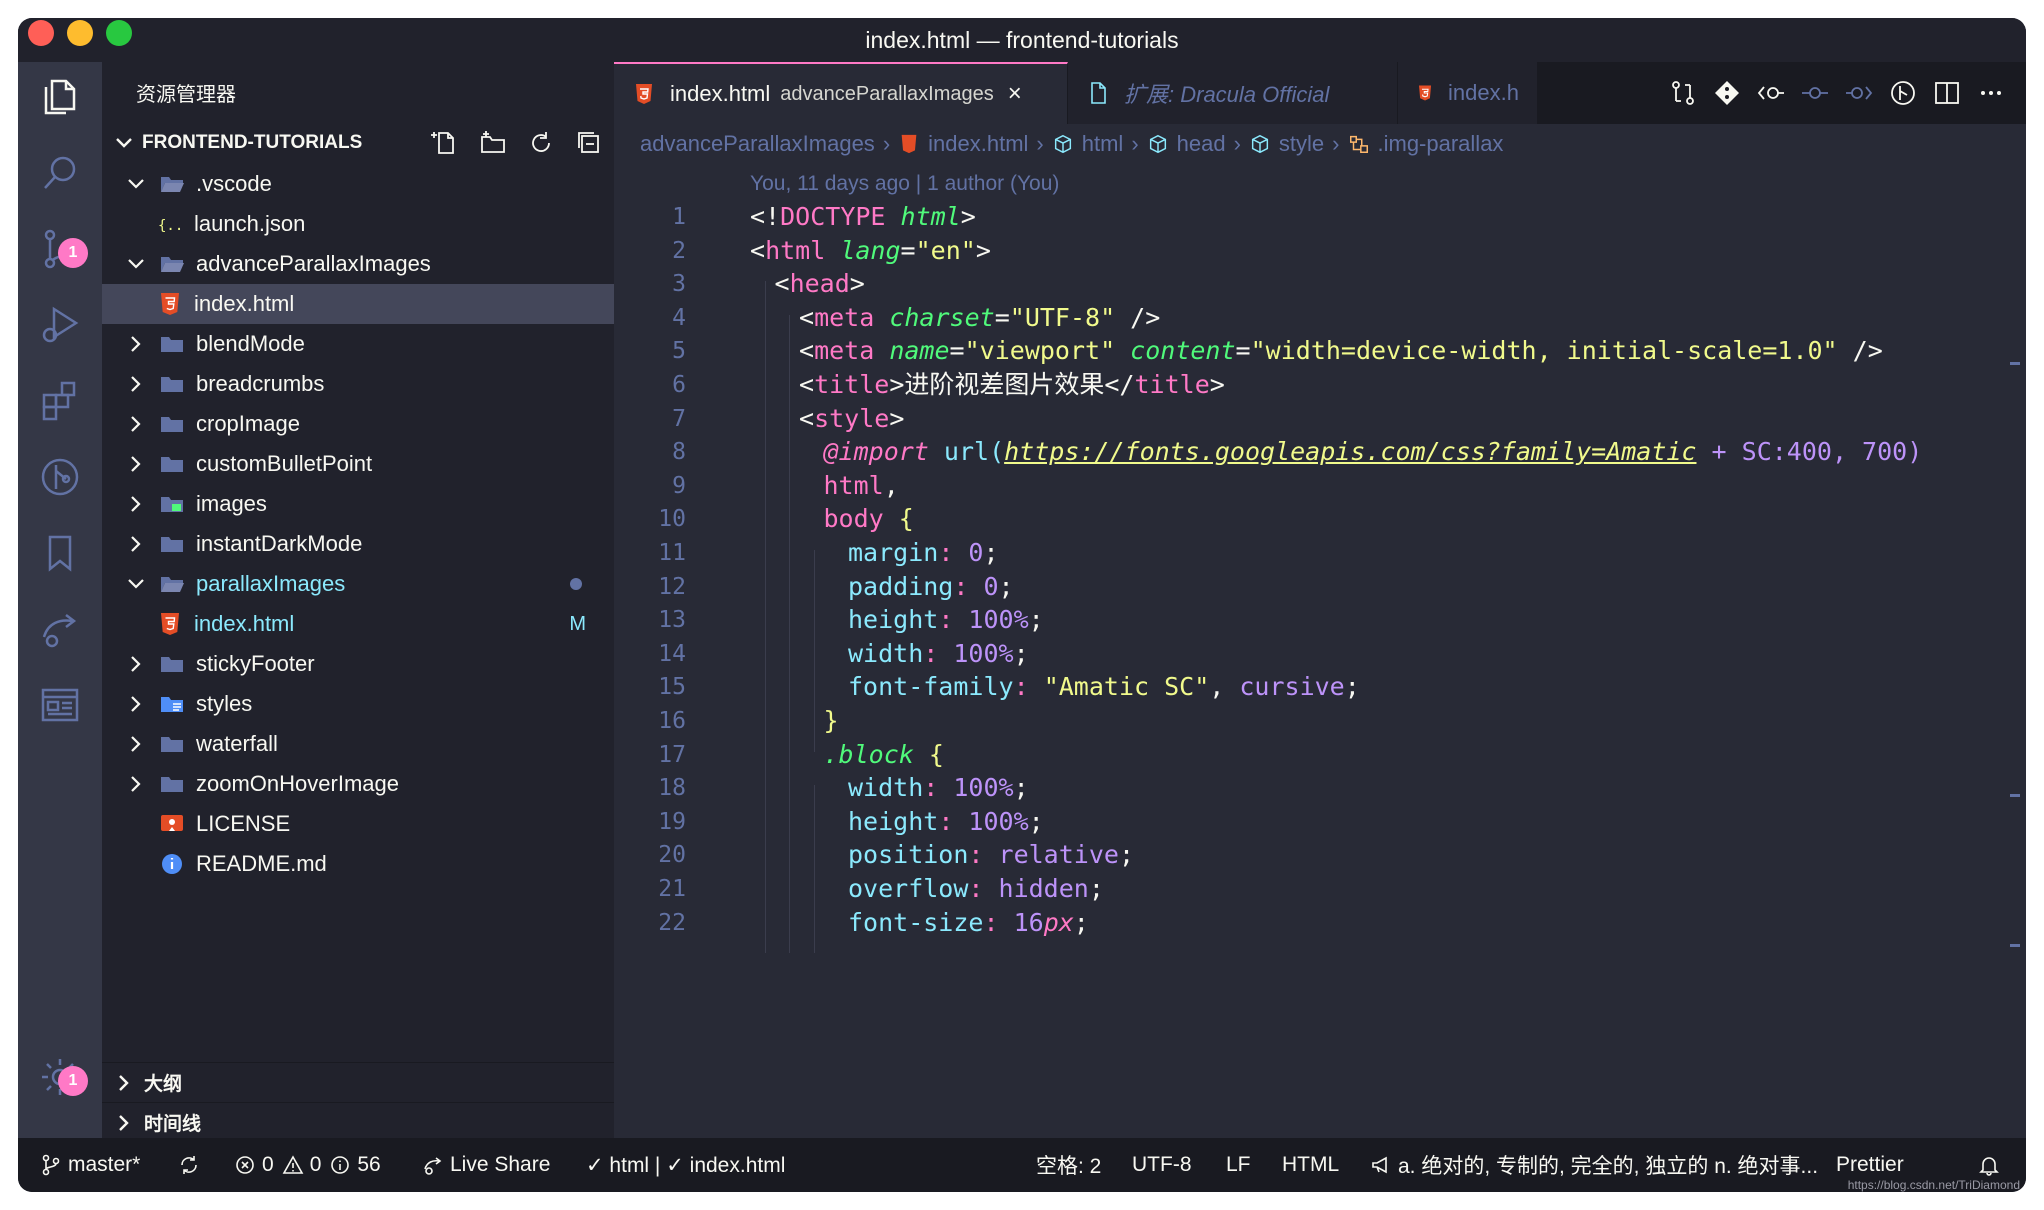  What do you see at coordinates (358, 464) in the screenshot?
I see `tree-item: customBulletPoint` at bounding box center [358, 464].